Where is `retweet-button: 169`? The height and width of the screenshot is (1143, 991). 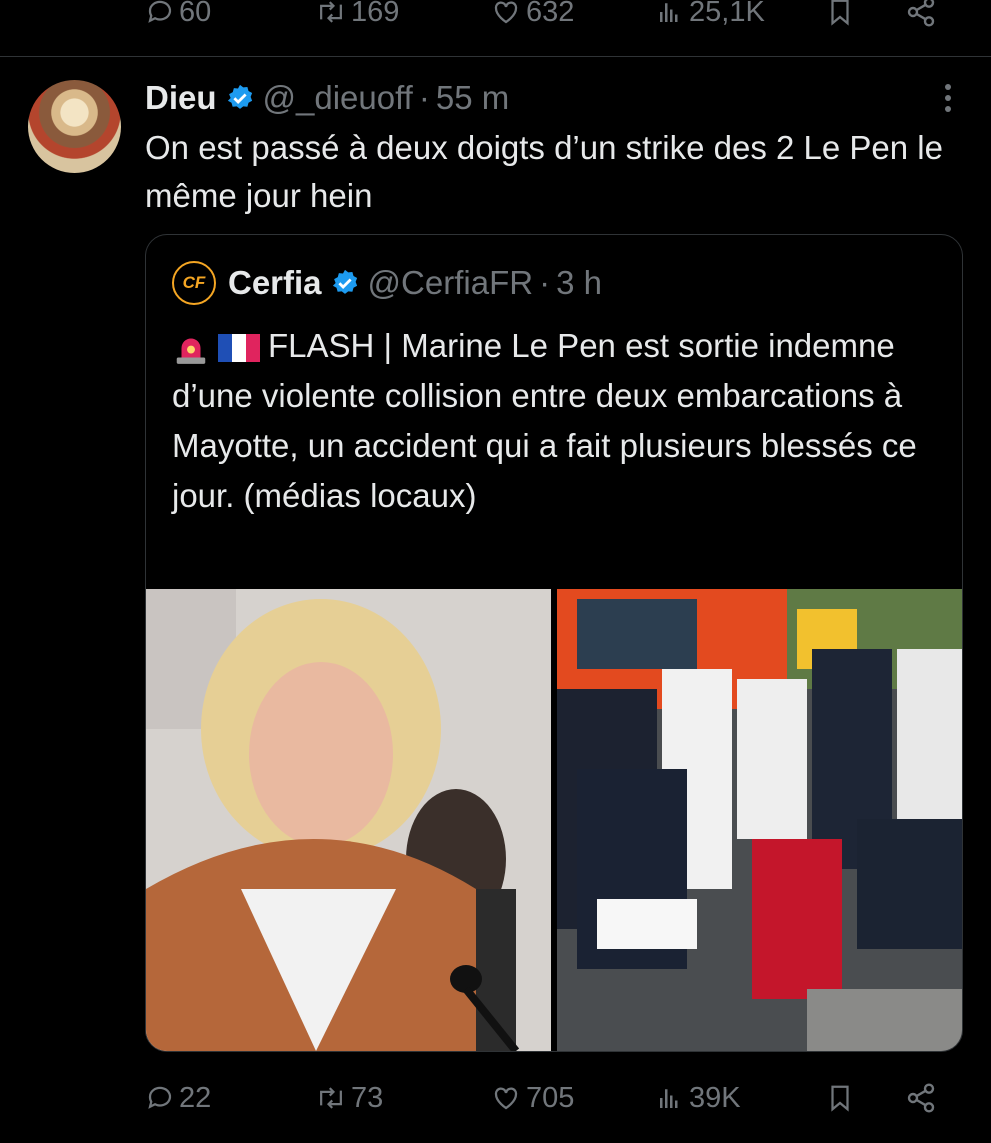 retweet-button: 169 is located at coordinates (402, 14).